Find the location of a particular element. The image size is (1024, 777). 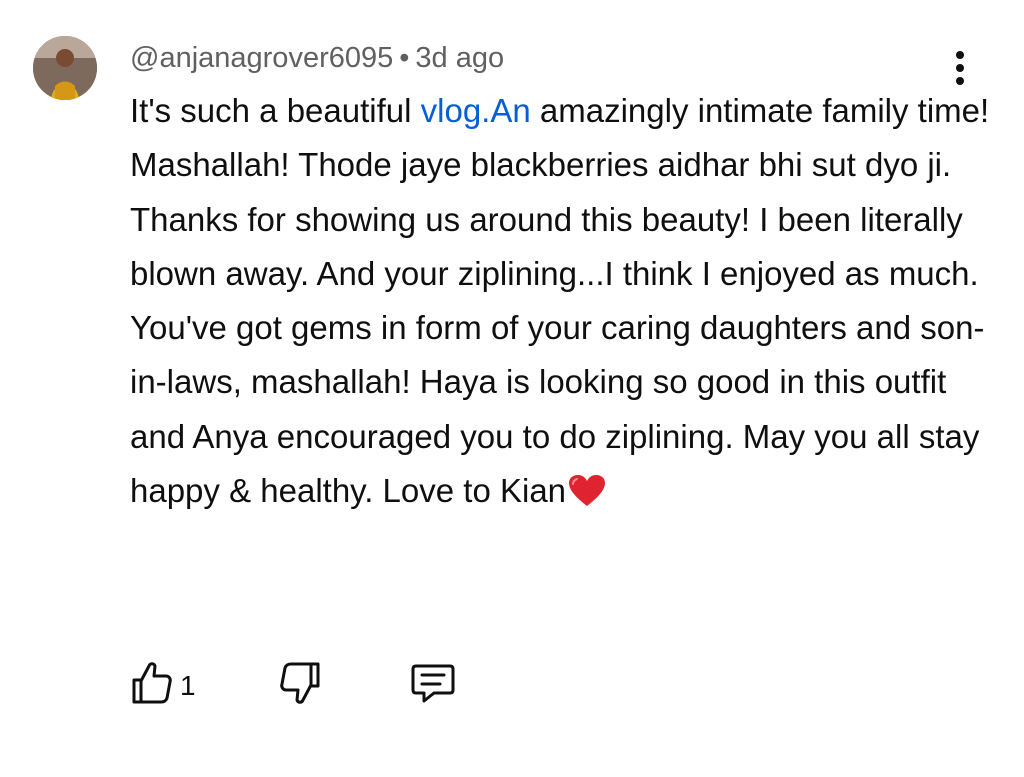

reply-comment-icon is located at coordinates (433, 683).